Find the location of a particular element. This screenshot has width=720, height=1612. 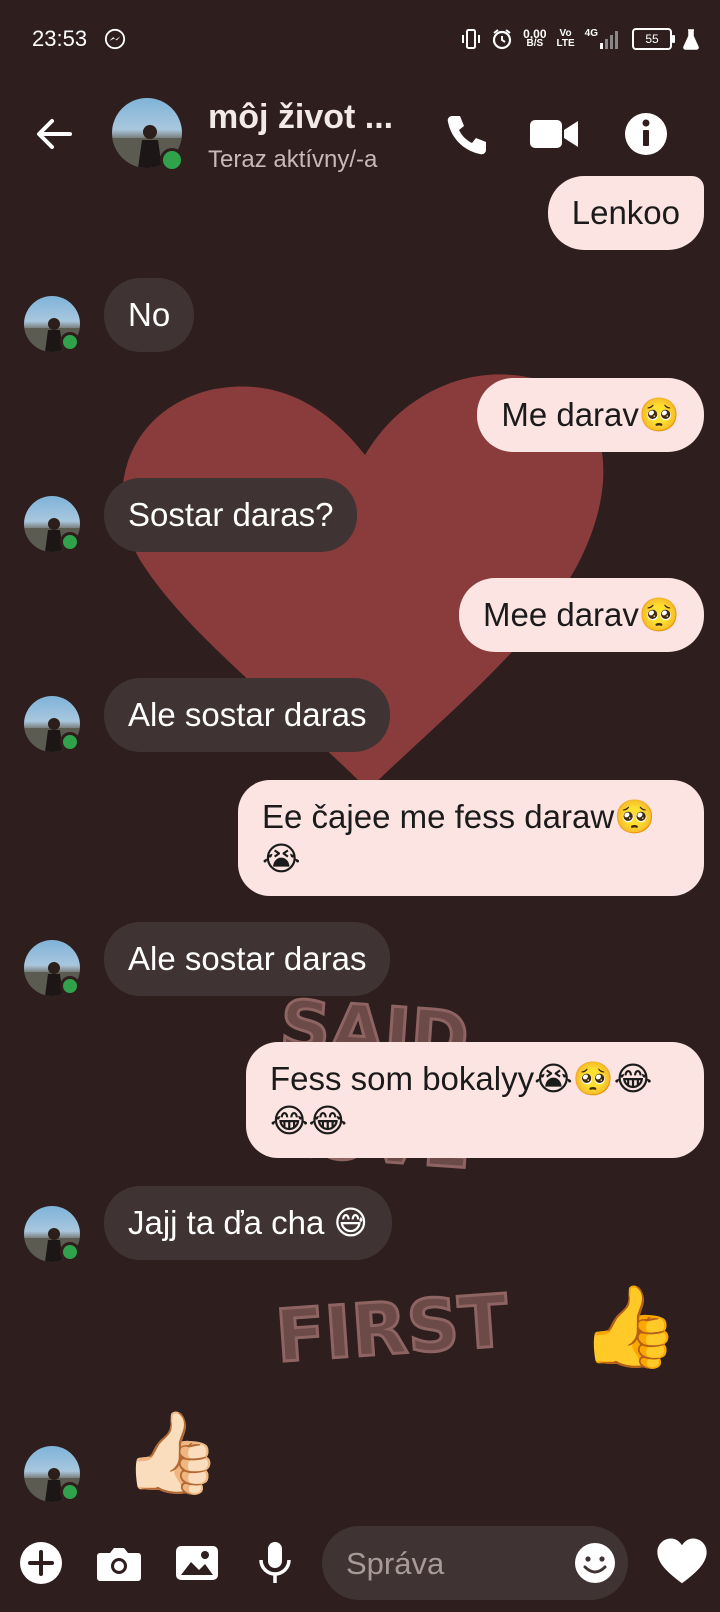

camera-icon is located at coordinates (119, 1563).